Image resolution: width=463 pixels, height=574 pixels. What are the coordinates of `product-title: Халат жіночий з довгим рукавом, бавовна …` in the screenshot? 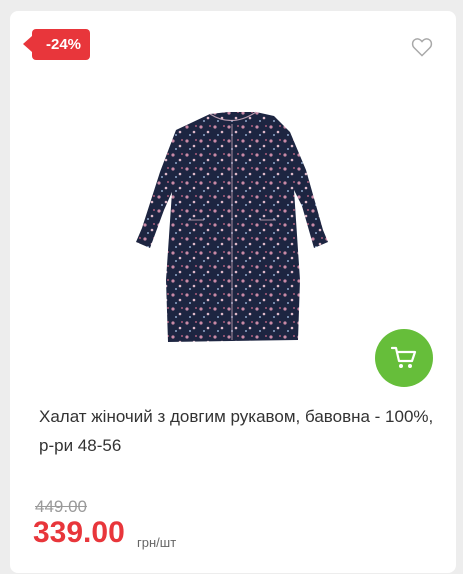 It's located at (236, 431).